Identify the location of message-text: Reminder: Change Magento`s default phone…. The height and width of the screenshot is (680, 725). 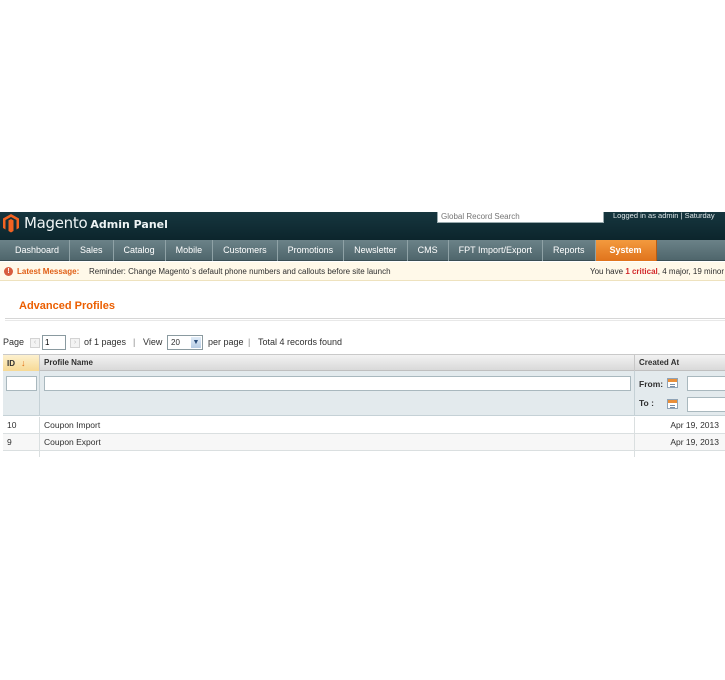
(240, 271).